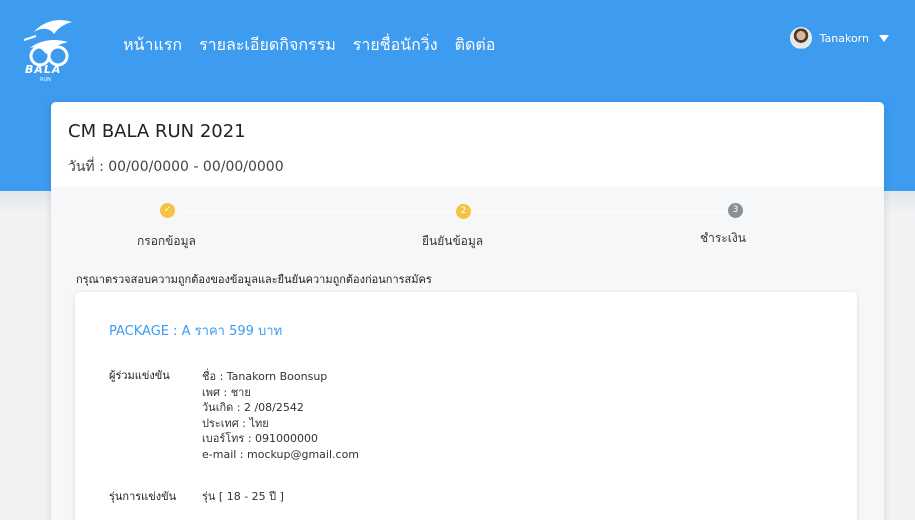 The width and height of the screenshot is (915, 520). I want to click on participant-phone: เบอร์โทร : 091000000, so click(260, 438).